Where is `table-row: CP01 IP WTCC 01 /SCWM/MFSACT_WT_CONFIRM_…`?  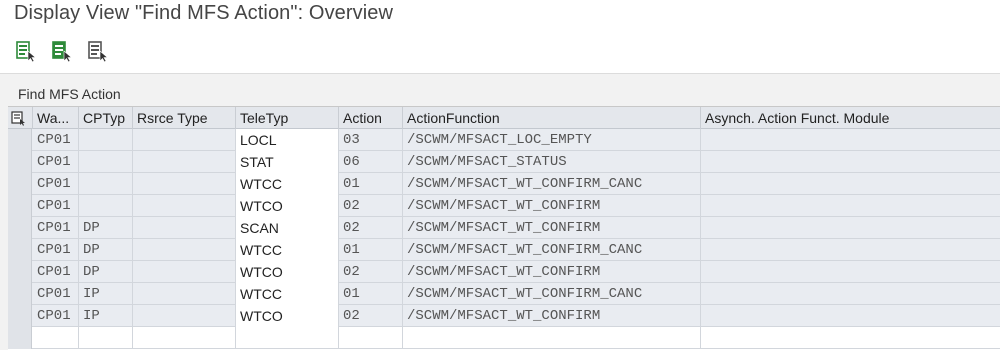 table-row: CP01 IP WTCC 01 /SCWM/MFSACT_WT_CONFIRM_… is located at coordinates (504, 294).